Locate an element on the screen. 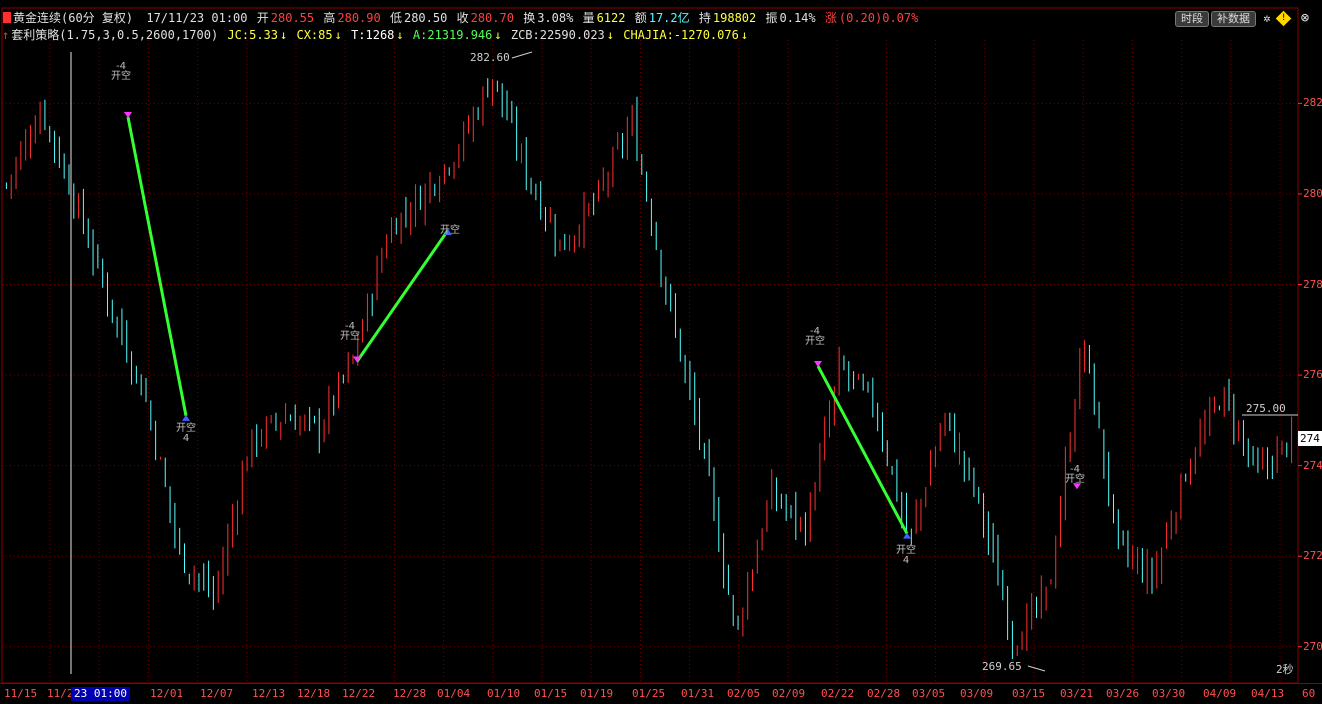  x-tick-label: 03/05 is located at coordinates (929, 693).